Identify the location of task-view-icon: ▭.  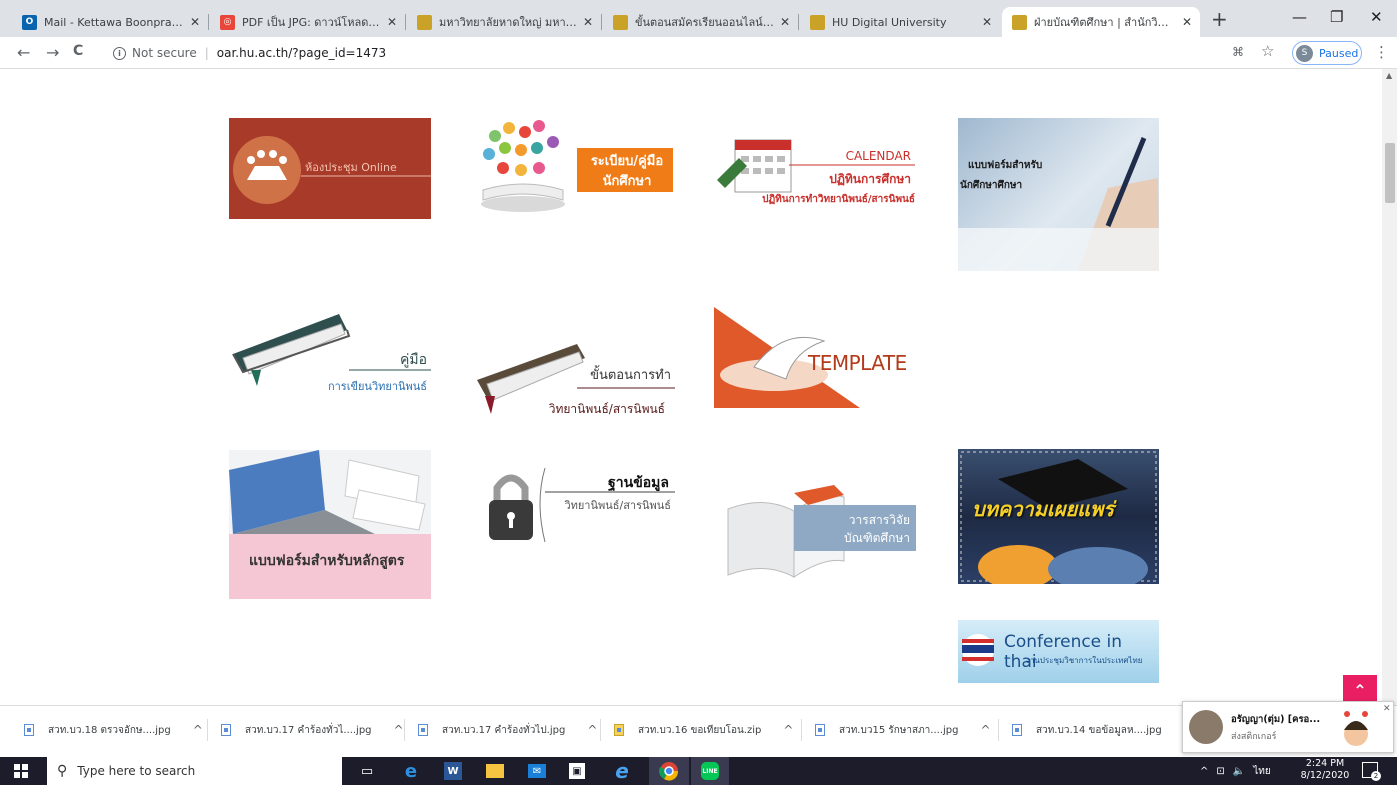
(367, 771).